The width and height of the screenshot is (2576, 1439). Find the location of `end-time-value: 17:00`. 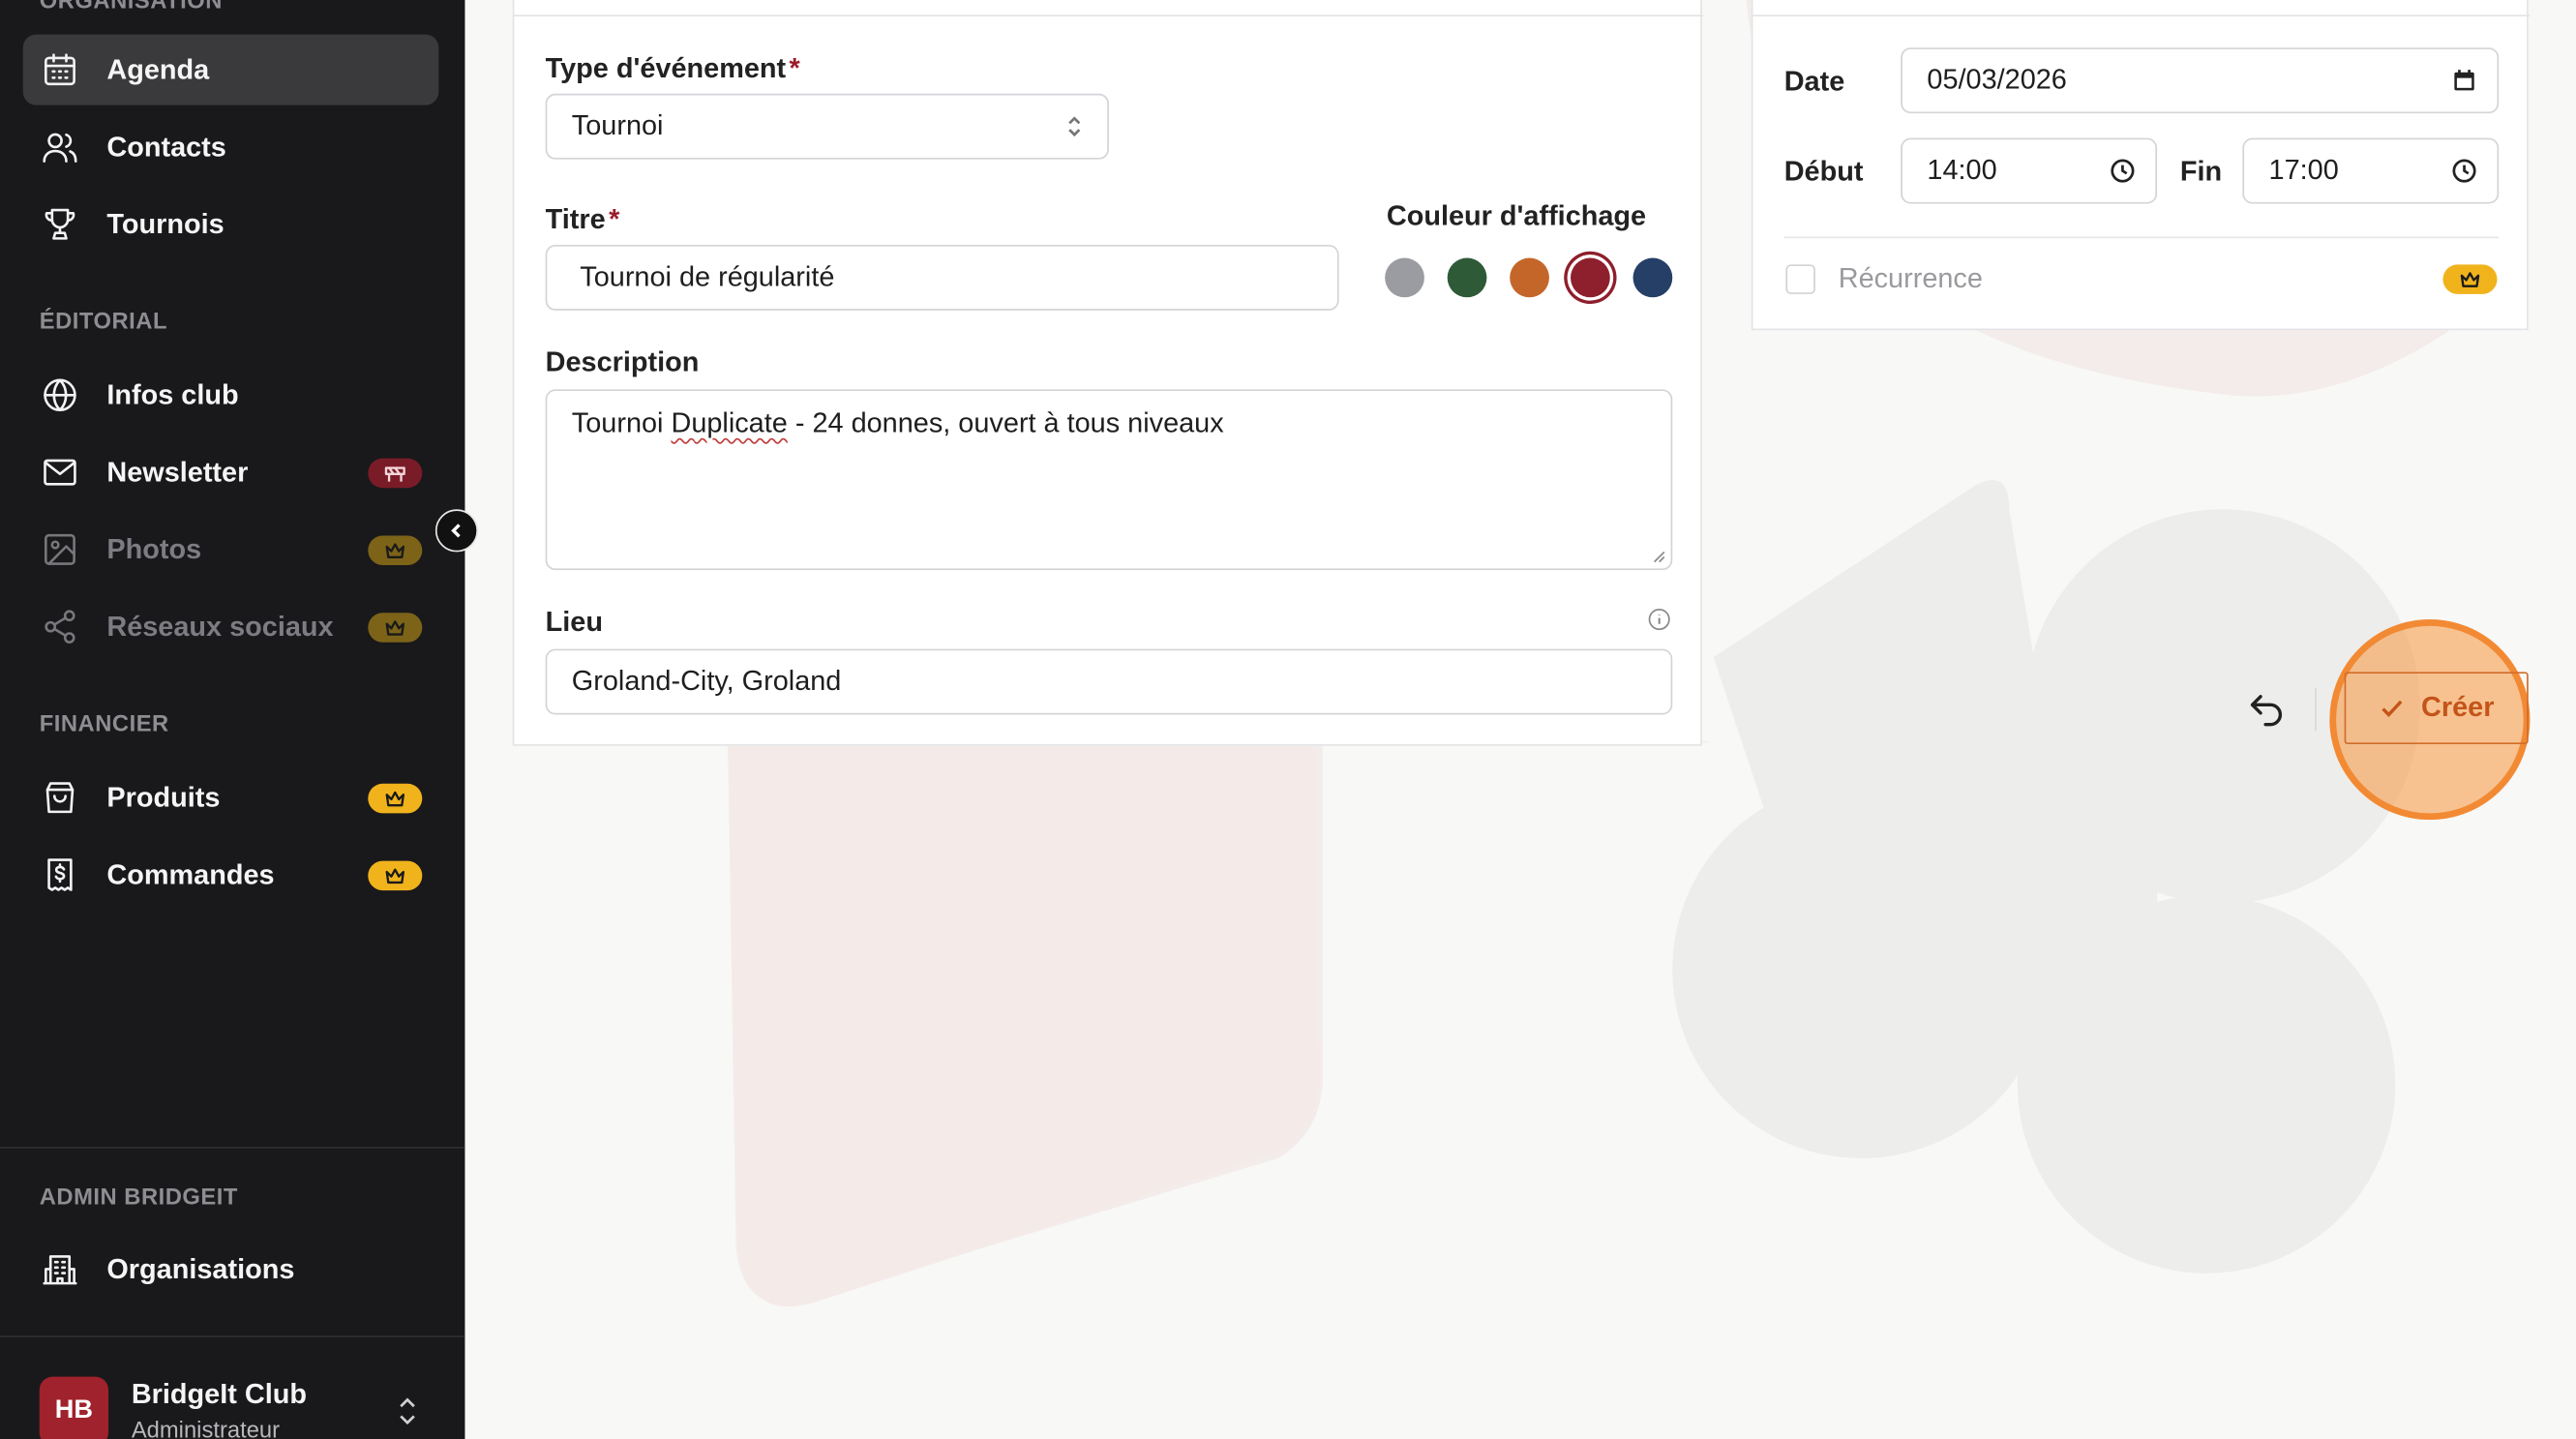

end-time-value: 17:00 is located at coordinates (2303, 170).